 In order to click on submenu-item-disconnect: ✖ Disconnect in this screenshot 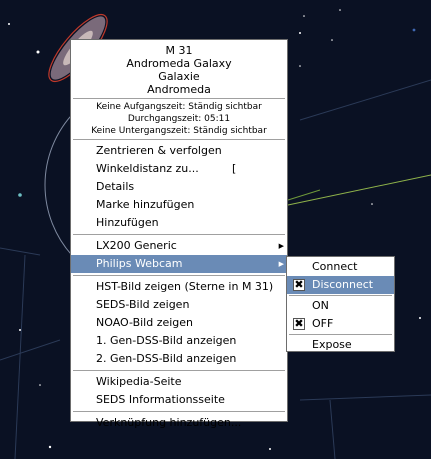, I will do `click(340, 285)`.